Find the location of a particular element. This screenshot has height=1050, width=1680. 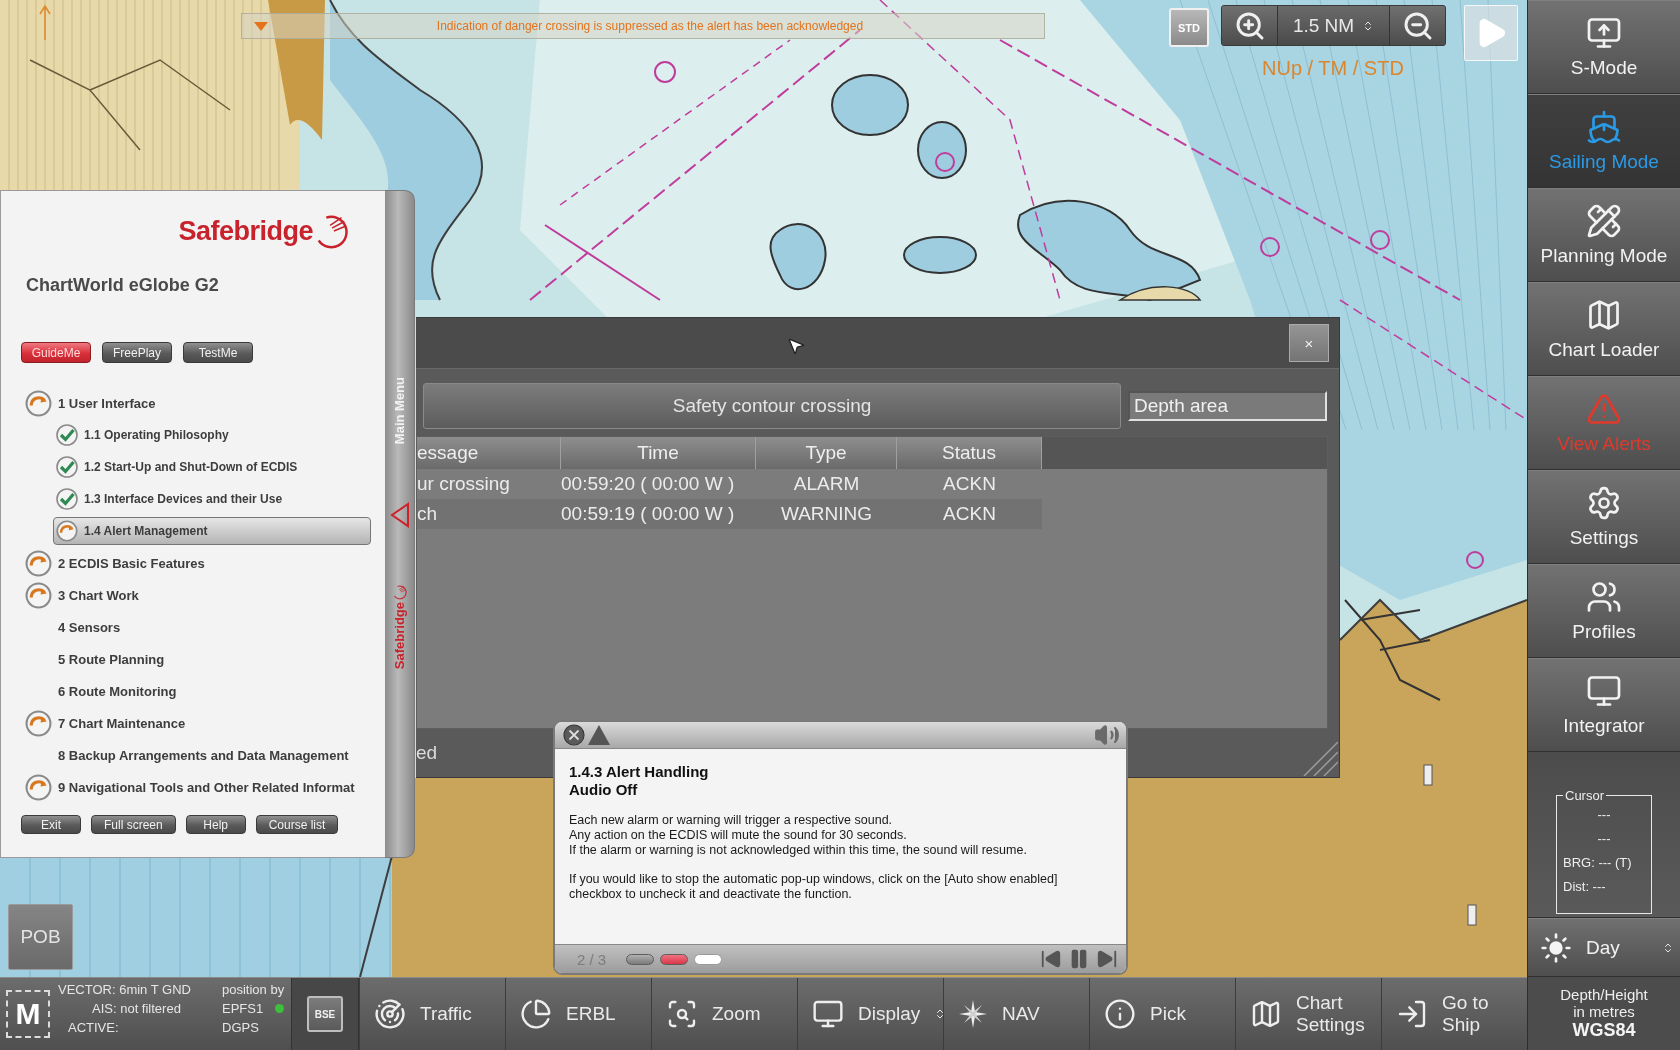

column-header: Time is located at coordinates (658, 453).